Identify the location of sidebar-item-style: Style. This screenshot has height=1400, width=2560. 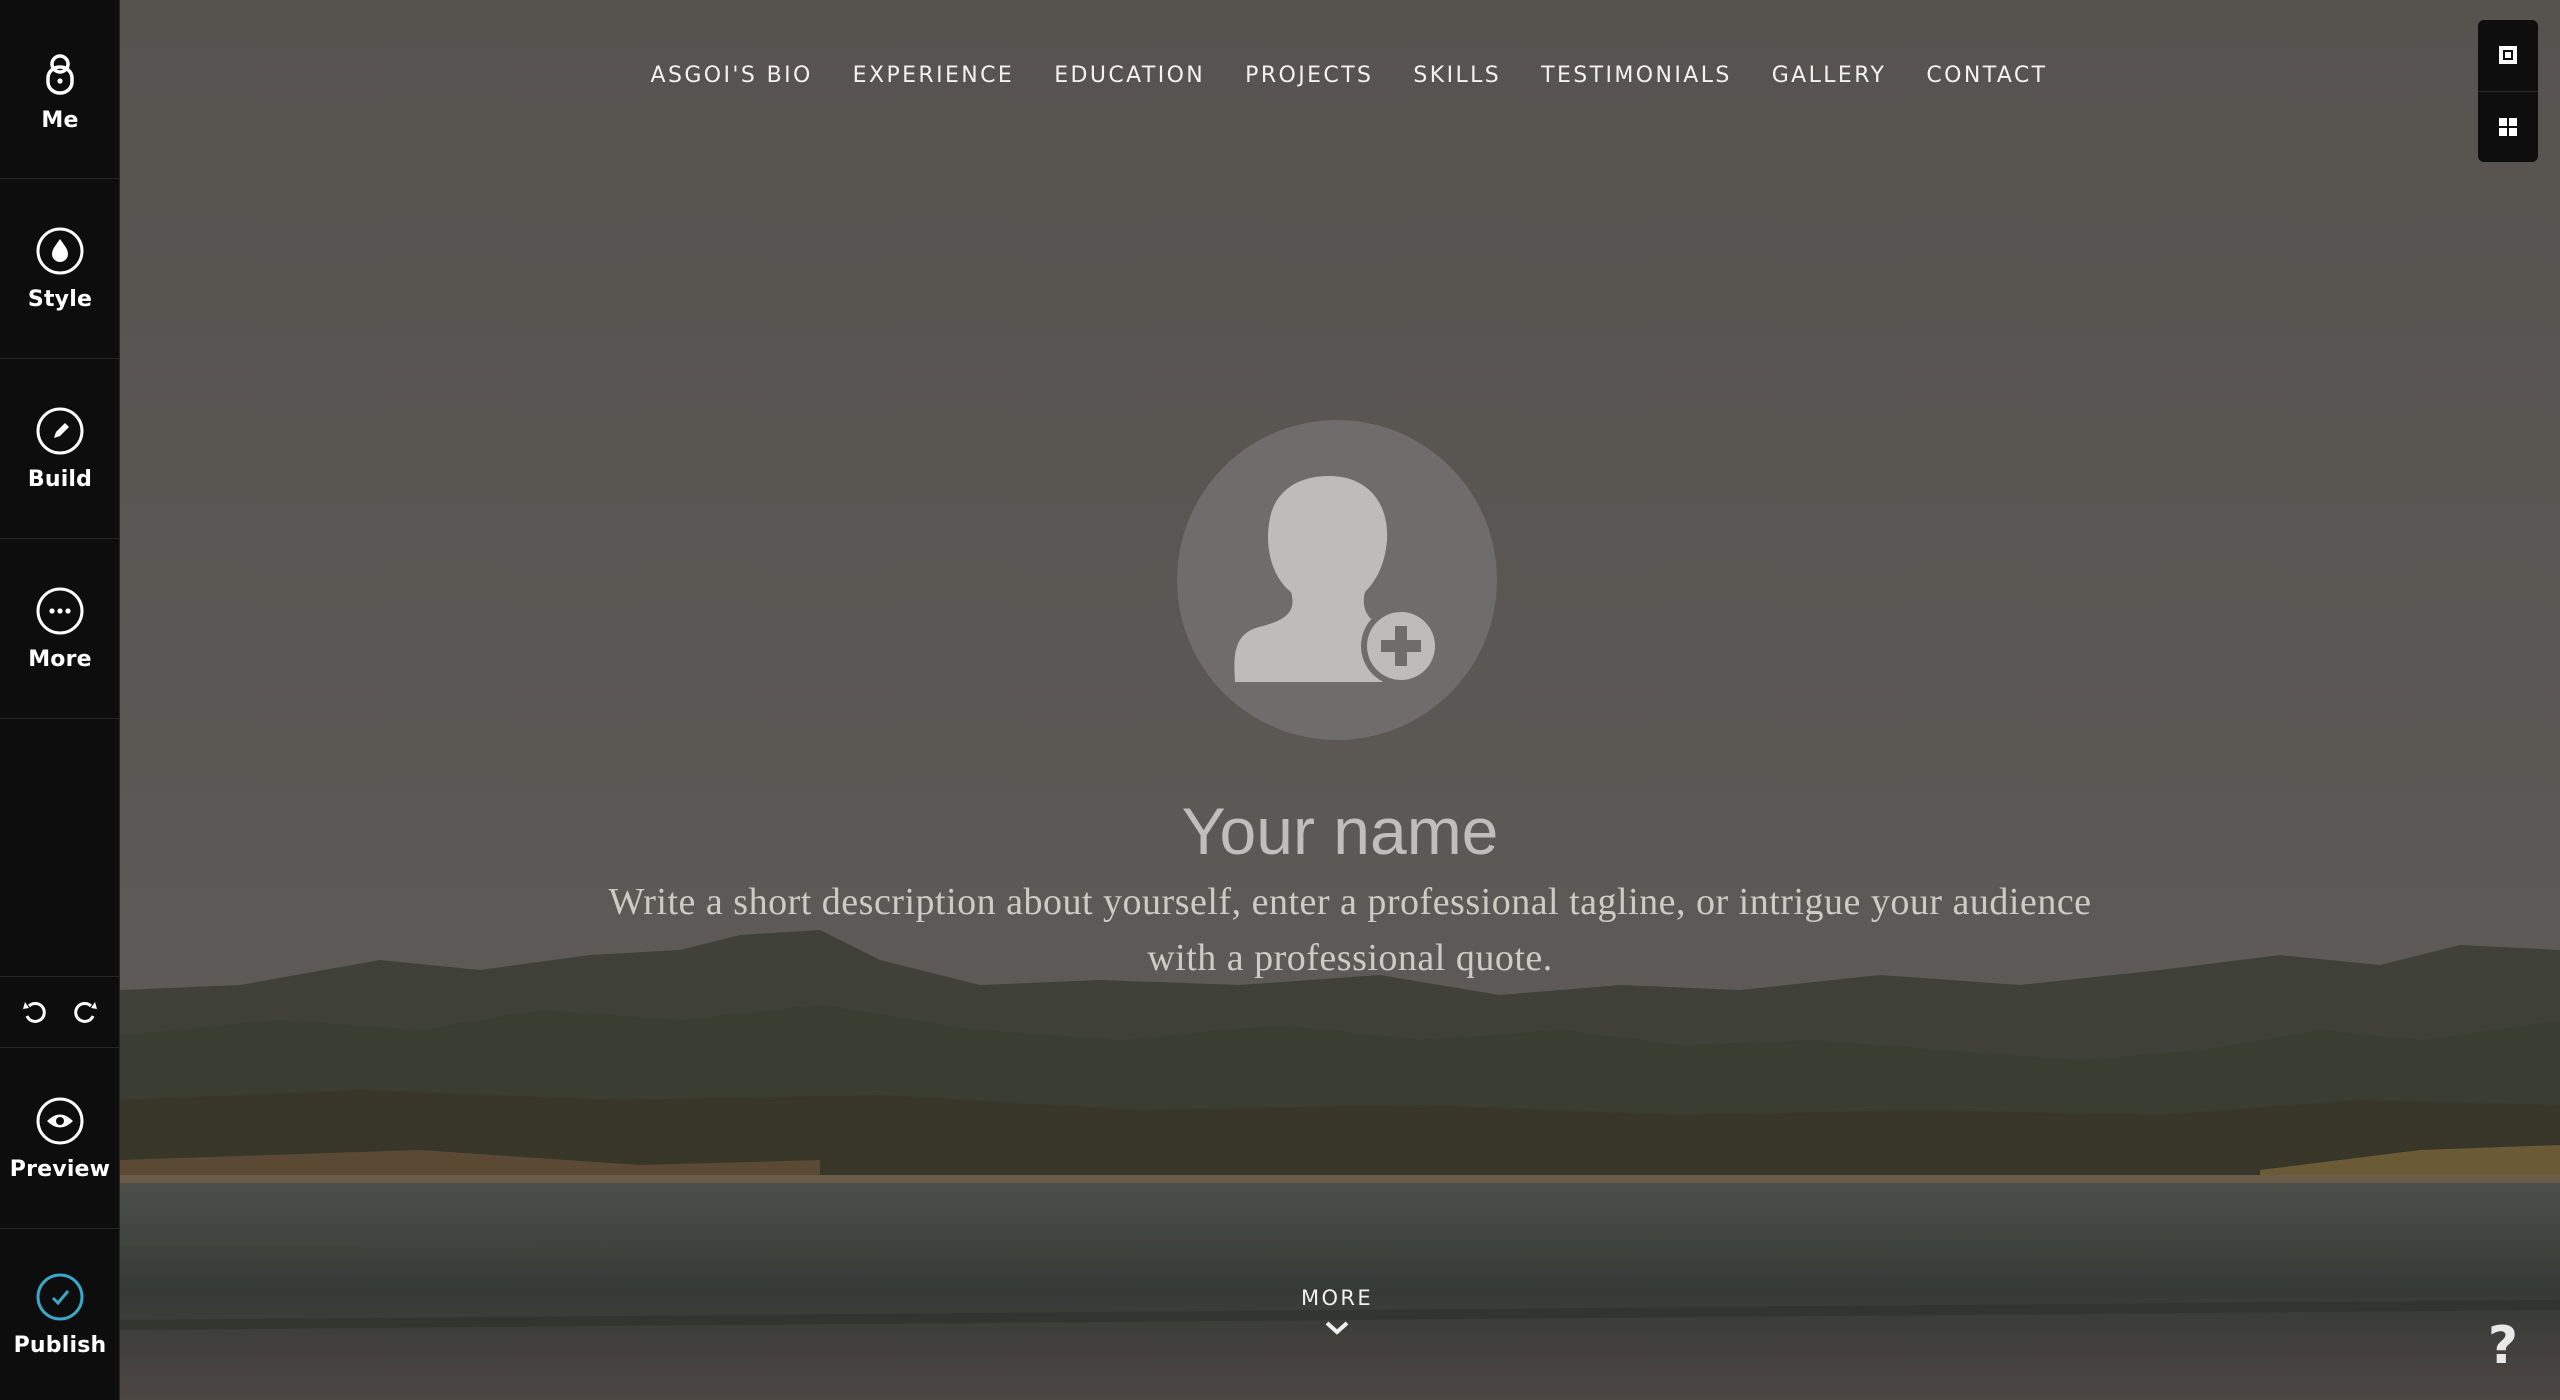
(60, 269).